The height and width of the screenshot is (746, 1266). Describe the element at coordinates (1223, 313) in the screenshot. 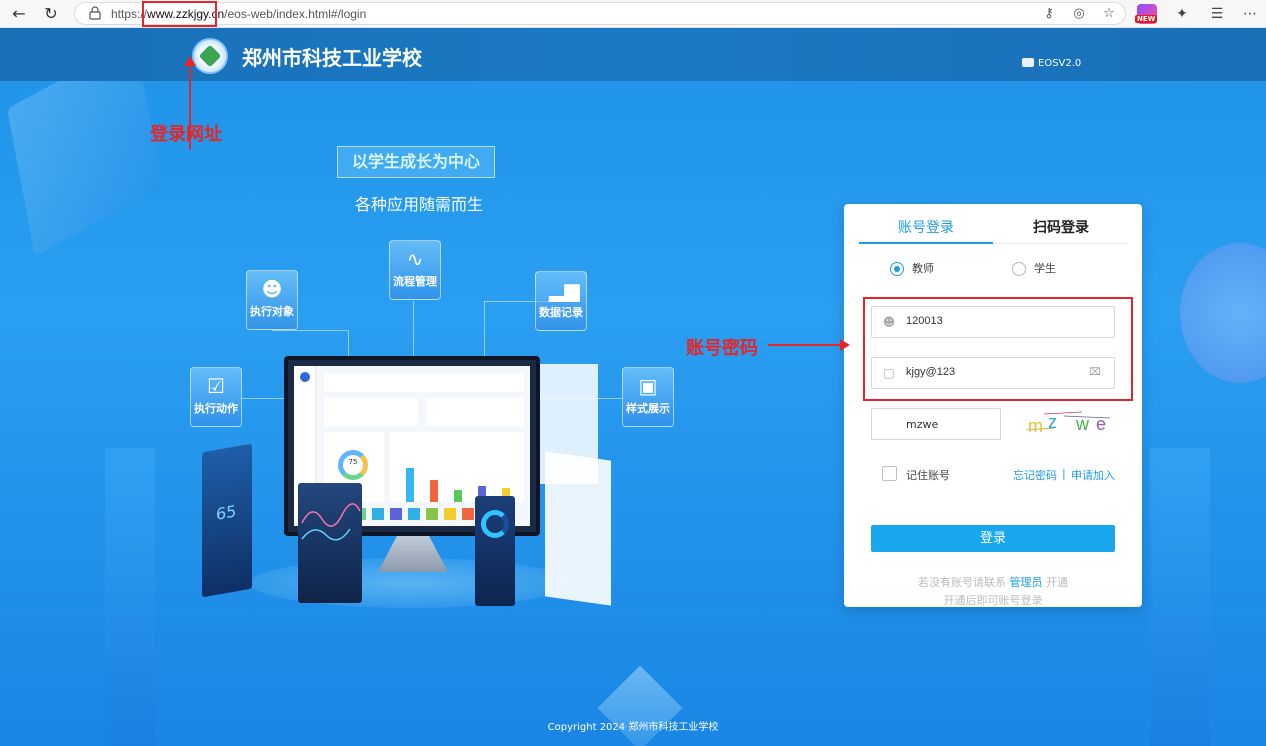

I see `decorative-sphere` at that location.